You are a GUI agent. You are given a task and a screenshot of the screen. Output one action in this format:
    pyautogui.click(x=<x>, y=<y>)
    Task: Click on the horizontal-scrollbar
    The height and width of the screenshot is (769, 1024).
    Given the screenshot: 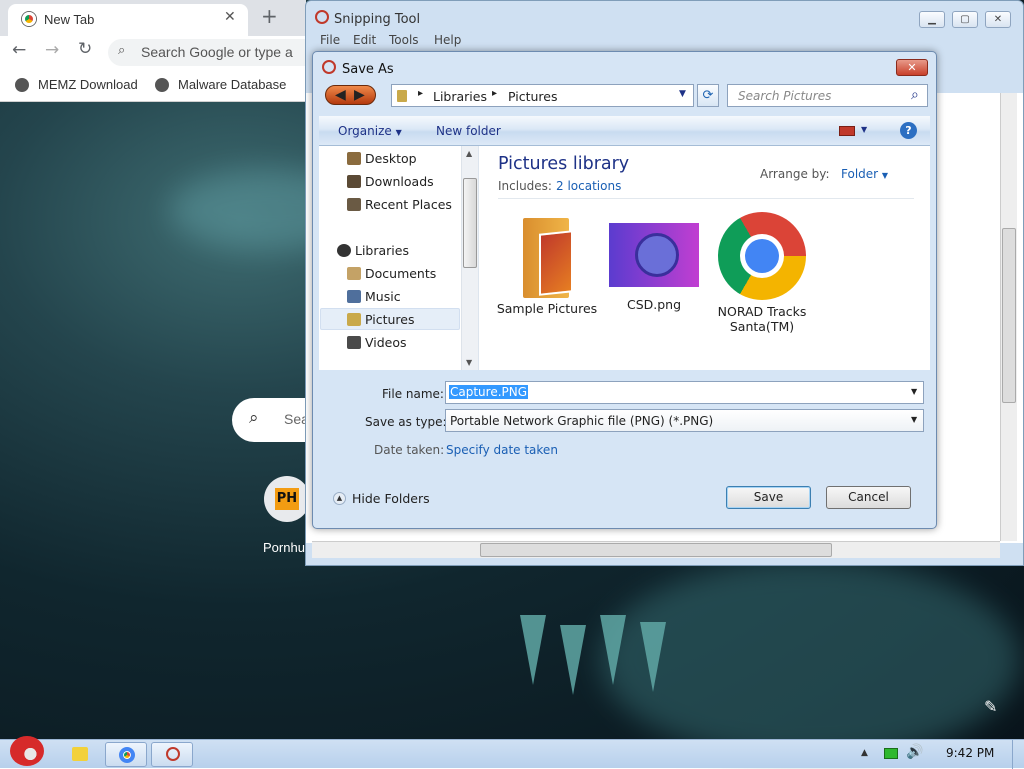 What is the action you would take?
    pyautogui.click(x=656, y=549)
    